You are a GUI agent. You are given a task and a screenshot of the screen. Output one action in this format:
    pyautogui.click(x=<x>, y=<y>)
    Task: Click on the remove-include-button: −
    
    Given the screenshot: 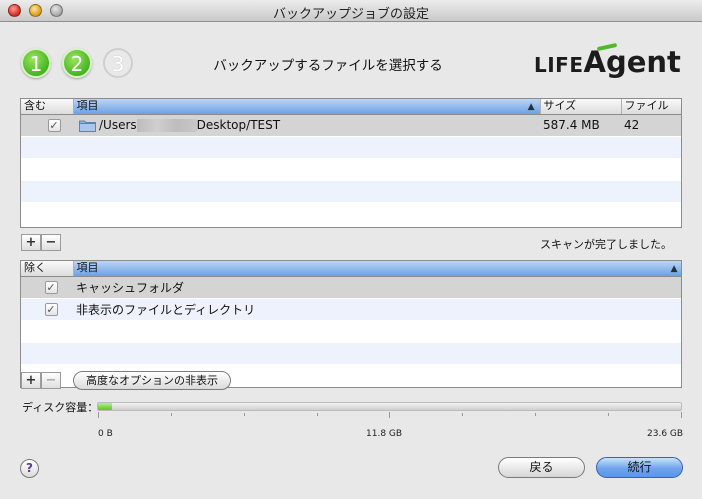 What is the action you would take?
    pyautogui.click(x=51, y=242)
    